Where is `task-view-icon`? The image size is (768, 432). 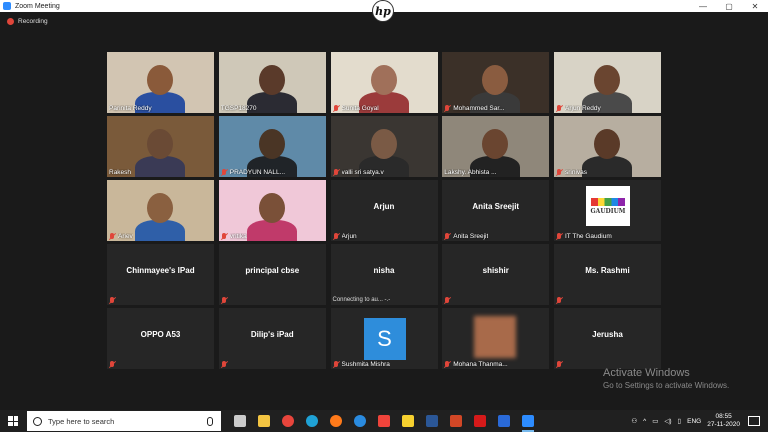 task-view-icon is located at coordinates (240, 421).